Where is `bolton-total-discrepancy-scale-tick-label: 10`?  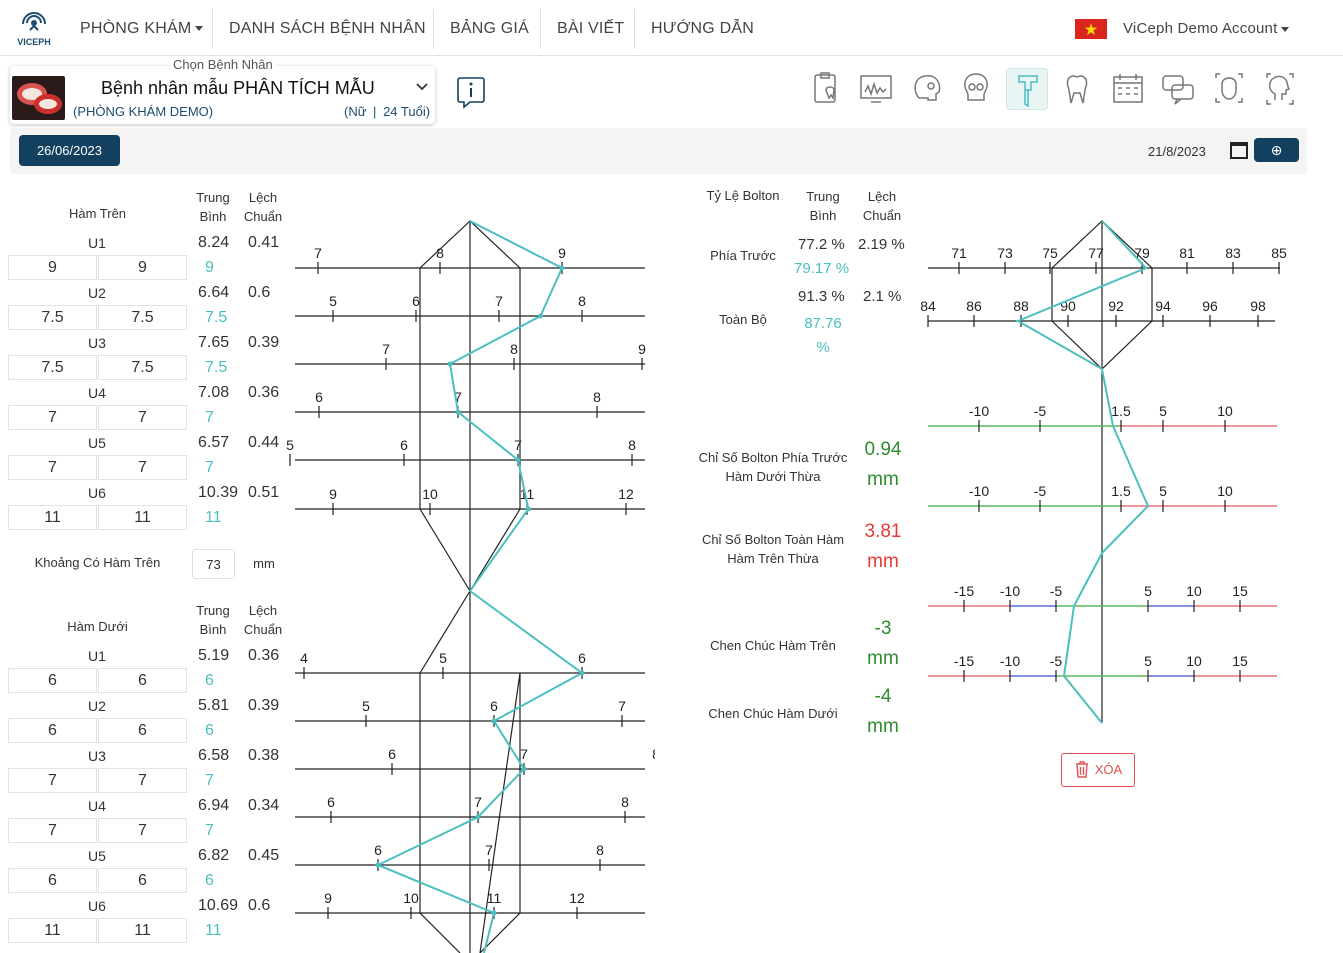 bolton-total-discrepancy-scale-tick-label: 10 is located at coordinates (1225, 491).